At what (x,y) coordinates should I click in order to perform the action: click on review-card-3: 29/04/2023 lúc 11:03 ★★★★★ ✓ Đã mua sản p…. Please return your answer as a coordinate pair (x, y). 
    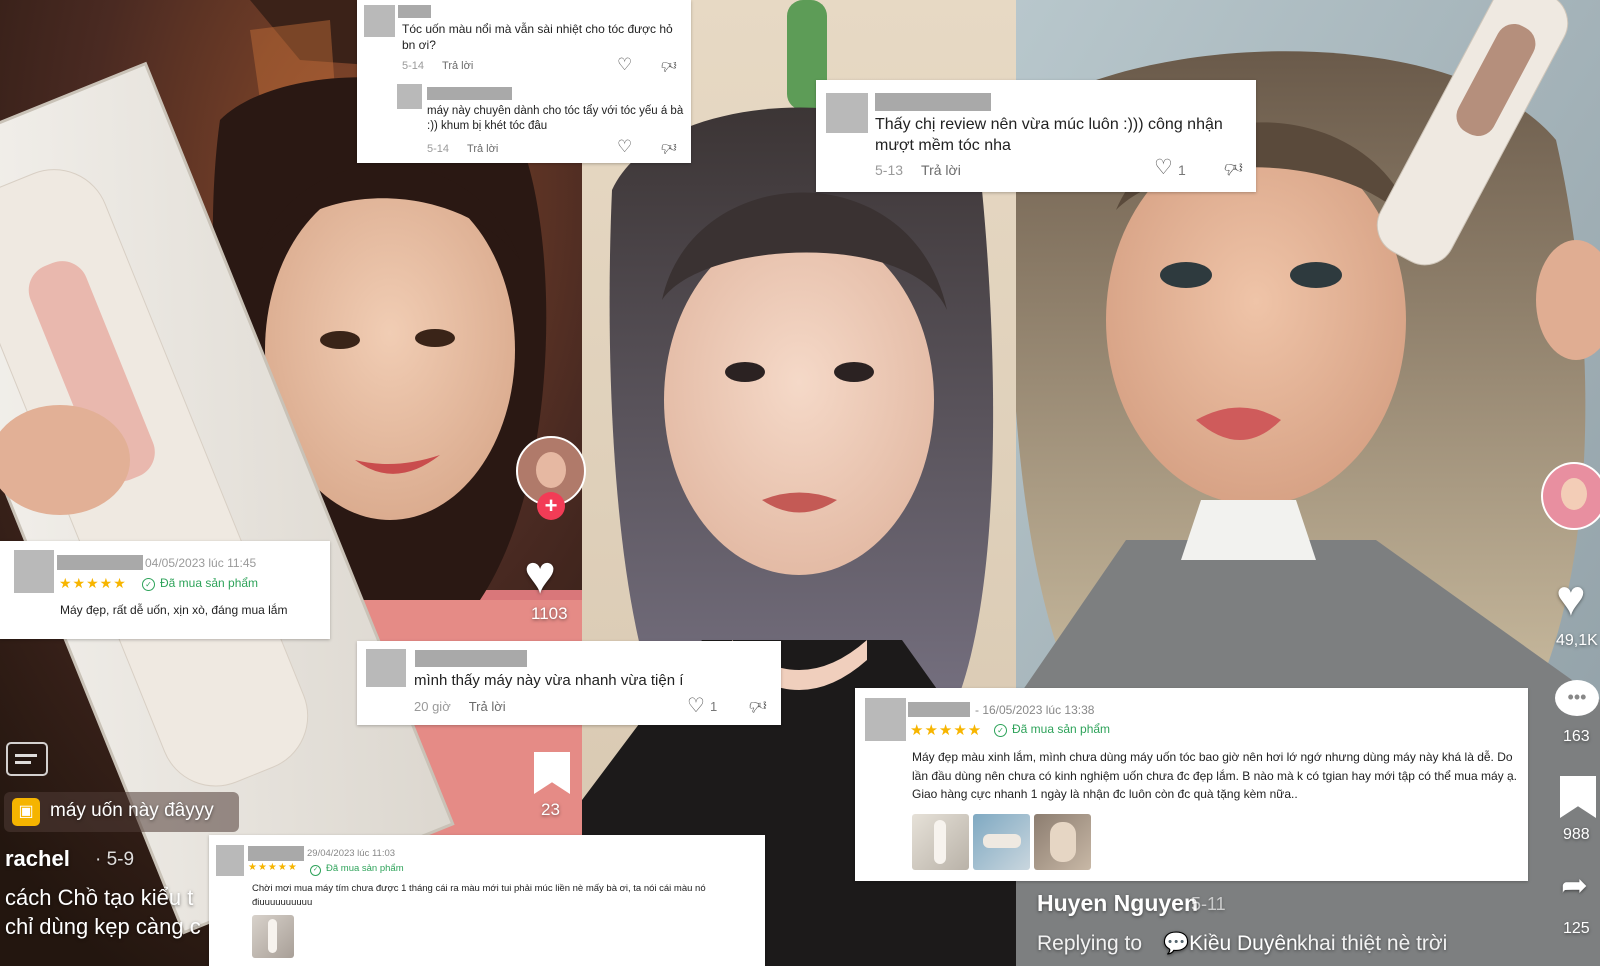
    Looking at the image, I should click on (487, 900).